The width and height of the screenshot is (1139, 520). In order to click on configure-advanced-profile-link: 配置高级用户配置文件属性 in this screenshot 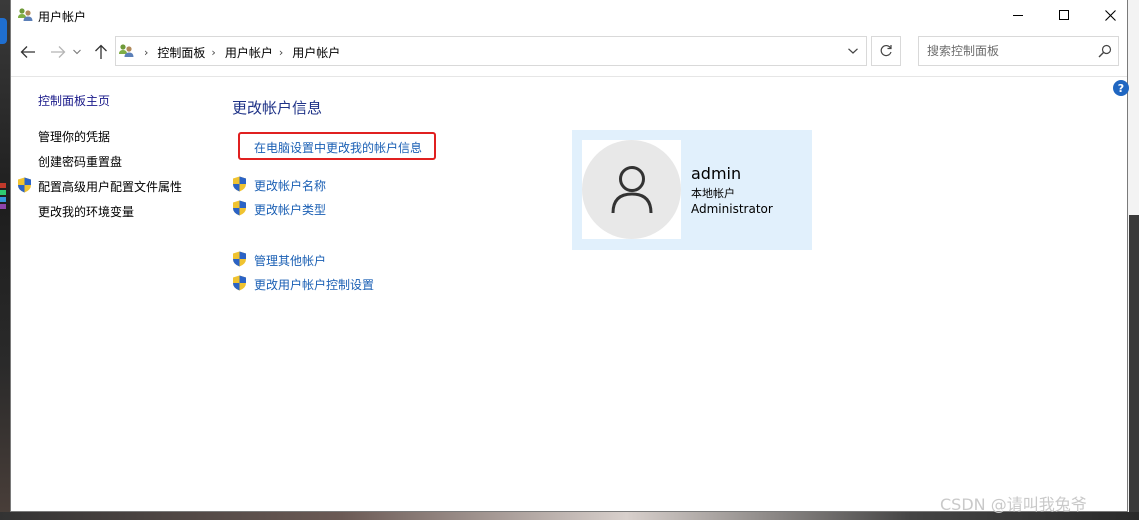, I will do `click(110, 186)`.